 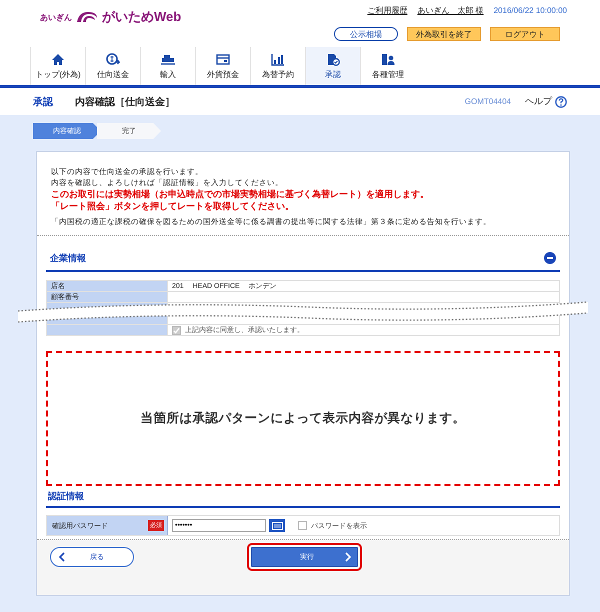 What do you see at coordinates (487, 101) in the screenshot?
I see `screen-code: GOMT04404` at bounding box center [487, 101].